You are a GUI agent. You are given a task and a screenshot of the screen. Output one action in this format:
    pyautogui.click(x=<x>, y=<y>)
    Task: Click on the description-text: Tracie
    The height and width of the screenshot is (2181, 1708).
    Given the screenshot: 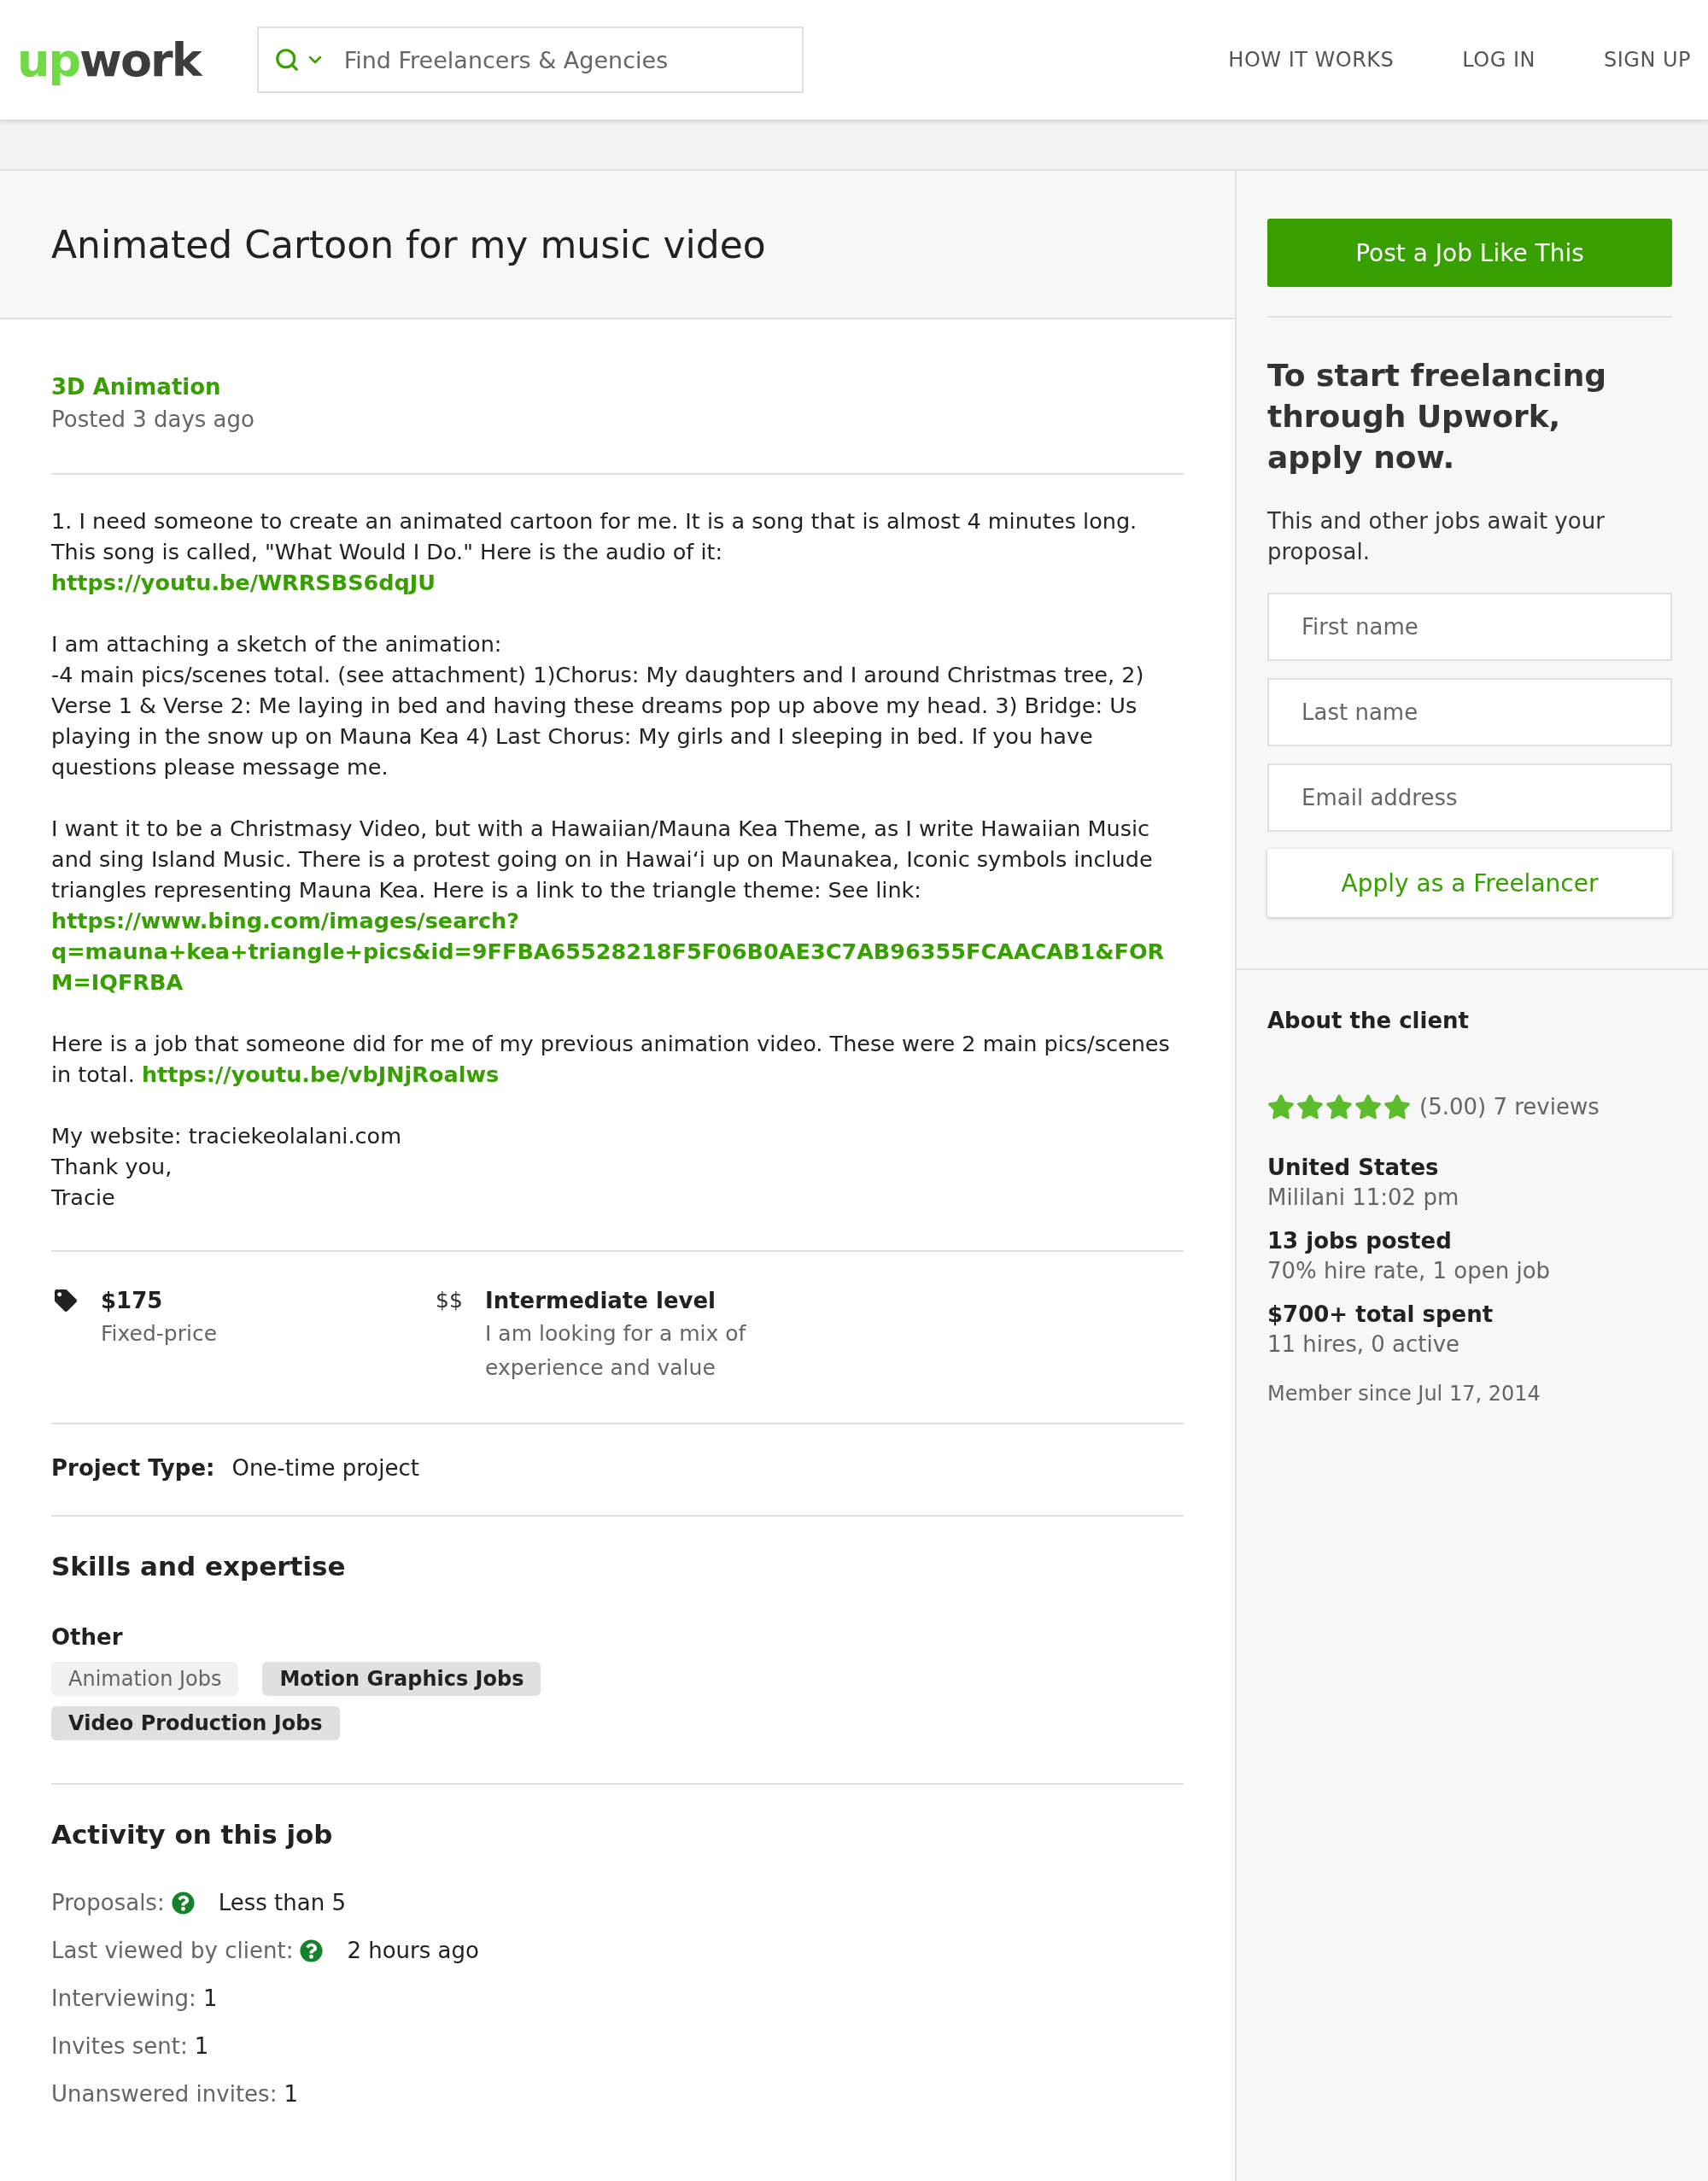 What is the action you would take?
    pyautogui.click(x=83, y=1198)
    